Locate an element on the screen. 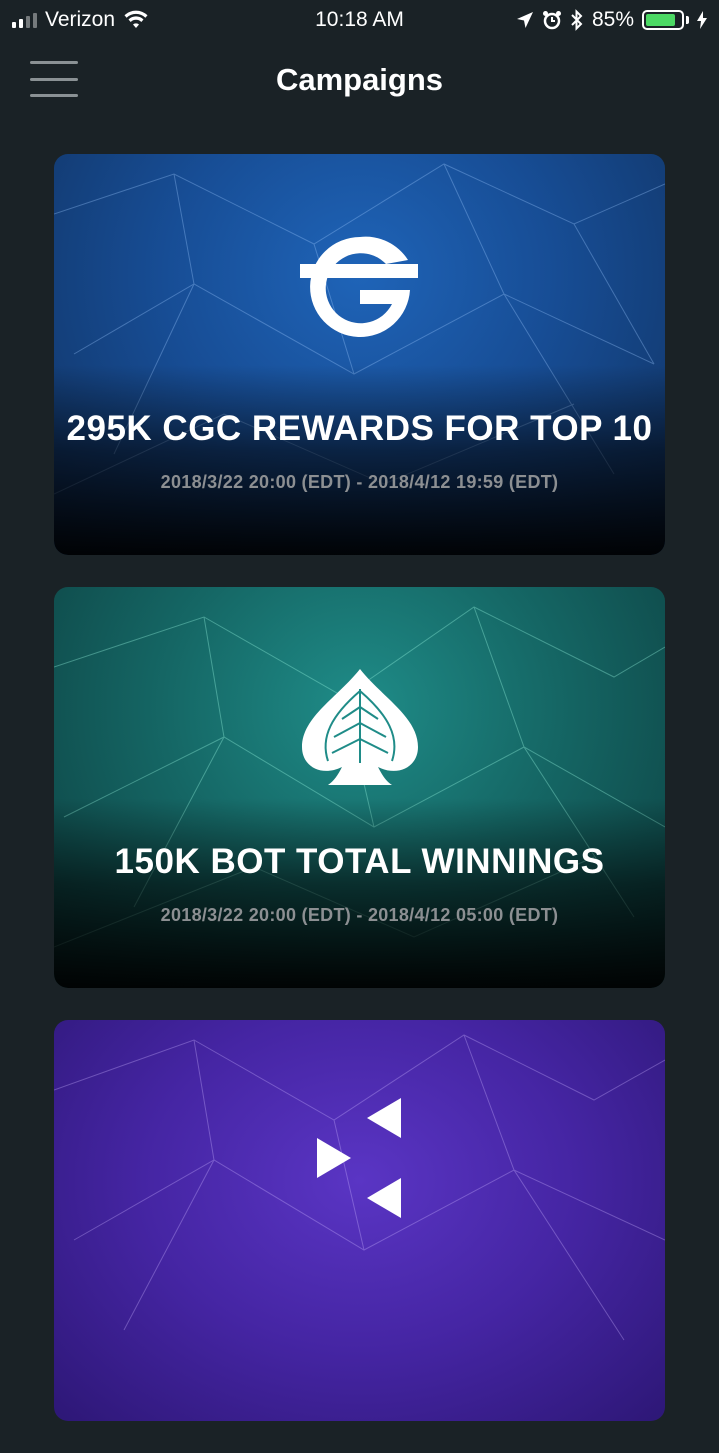  battery-icon is located at coordinates (665, 20).